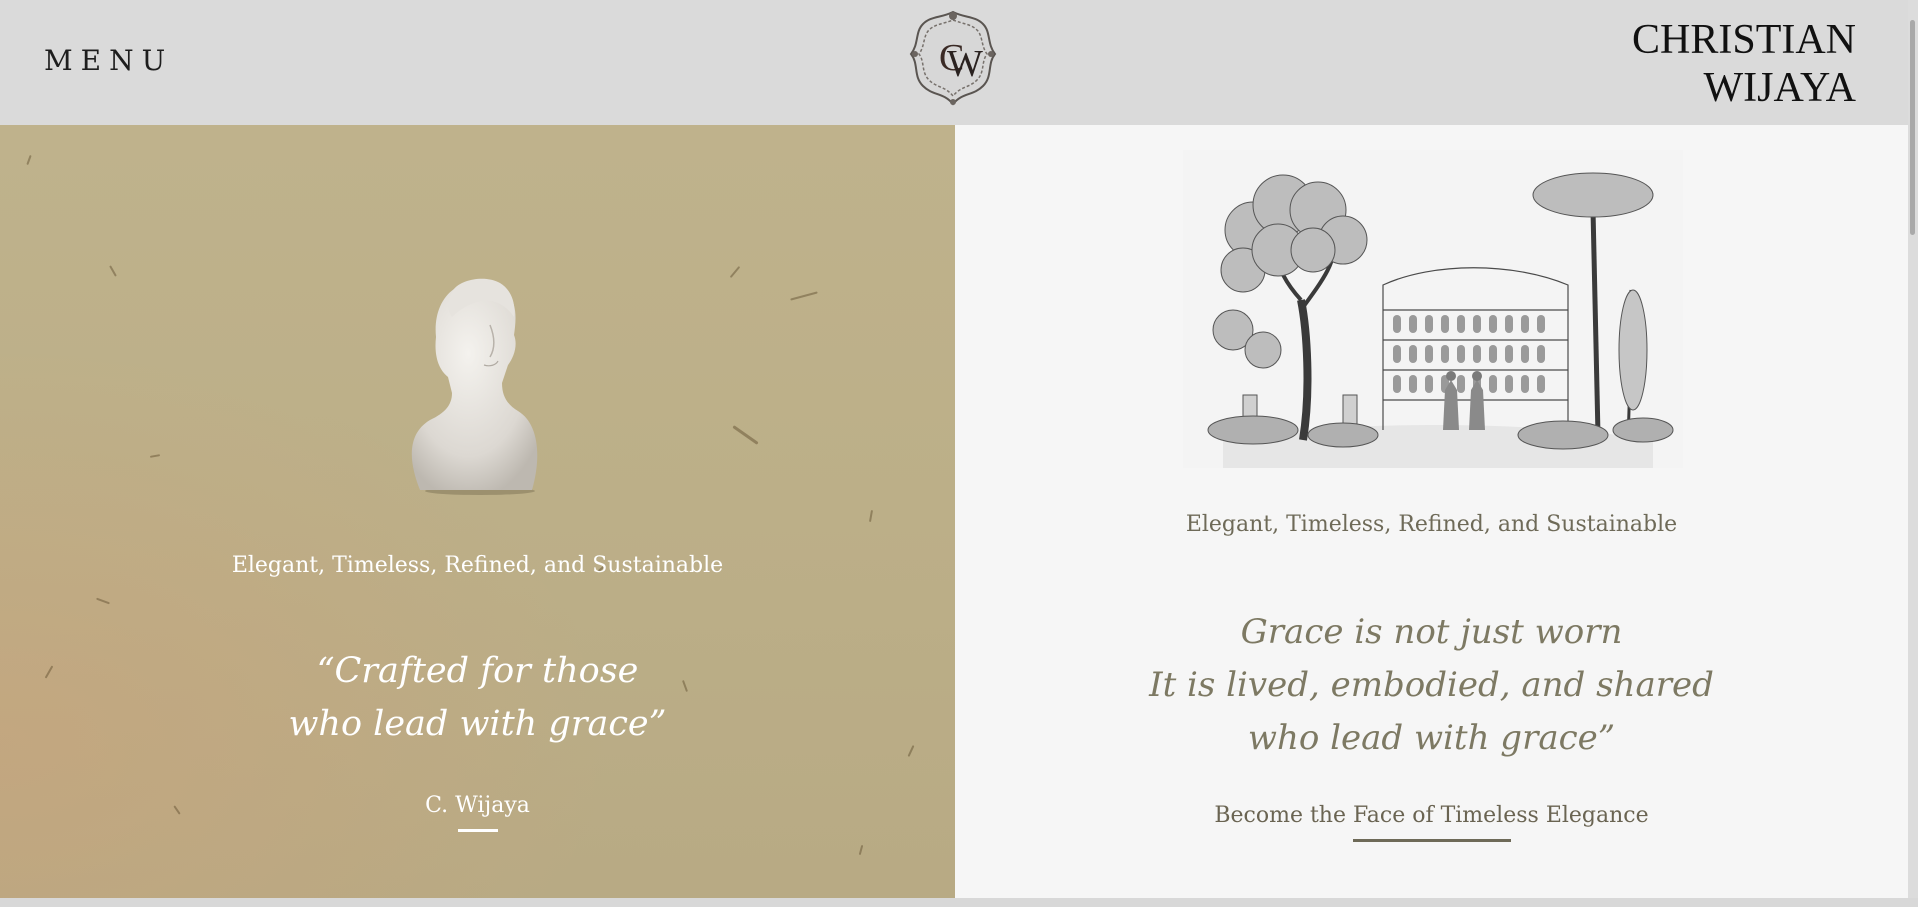 The width and height of the screenshot is (1918, 907). Describe the element at coordinates (478, 830) in the screenshot. I see `signature-underline` at that location.